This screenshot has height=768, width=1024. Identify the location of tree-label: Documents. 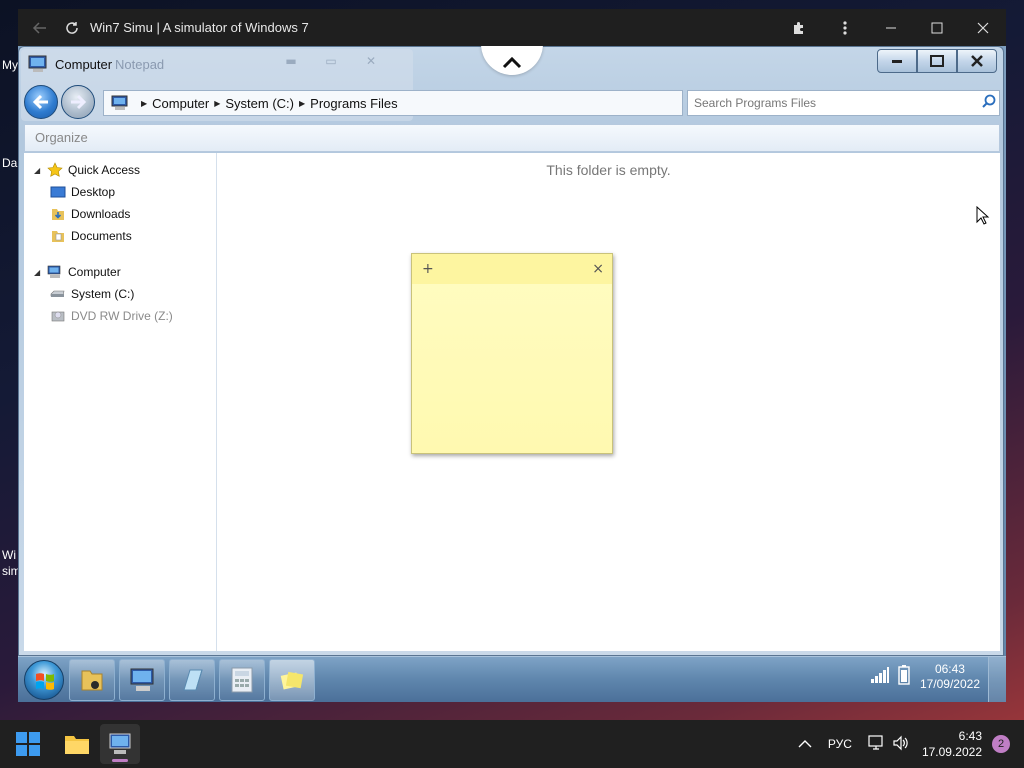
(101, 236).